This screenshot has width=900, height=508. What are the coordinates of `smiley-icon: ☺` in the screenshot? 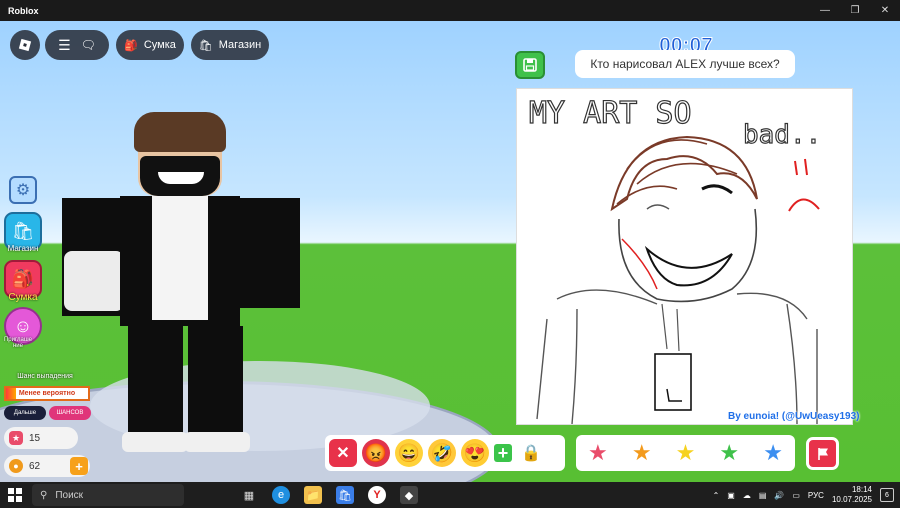 It's located at (23, 325).